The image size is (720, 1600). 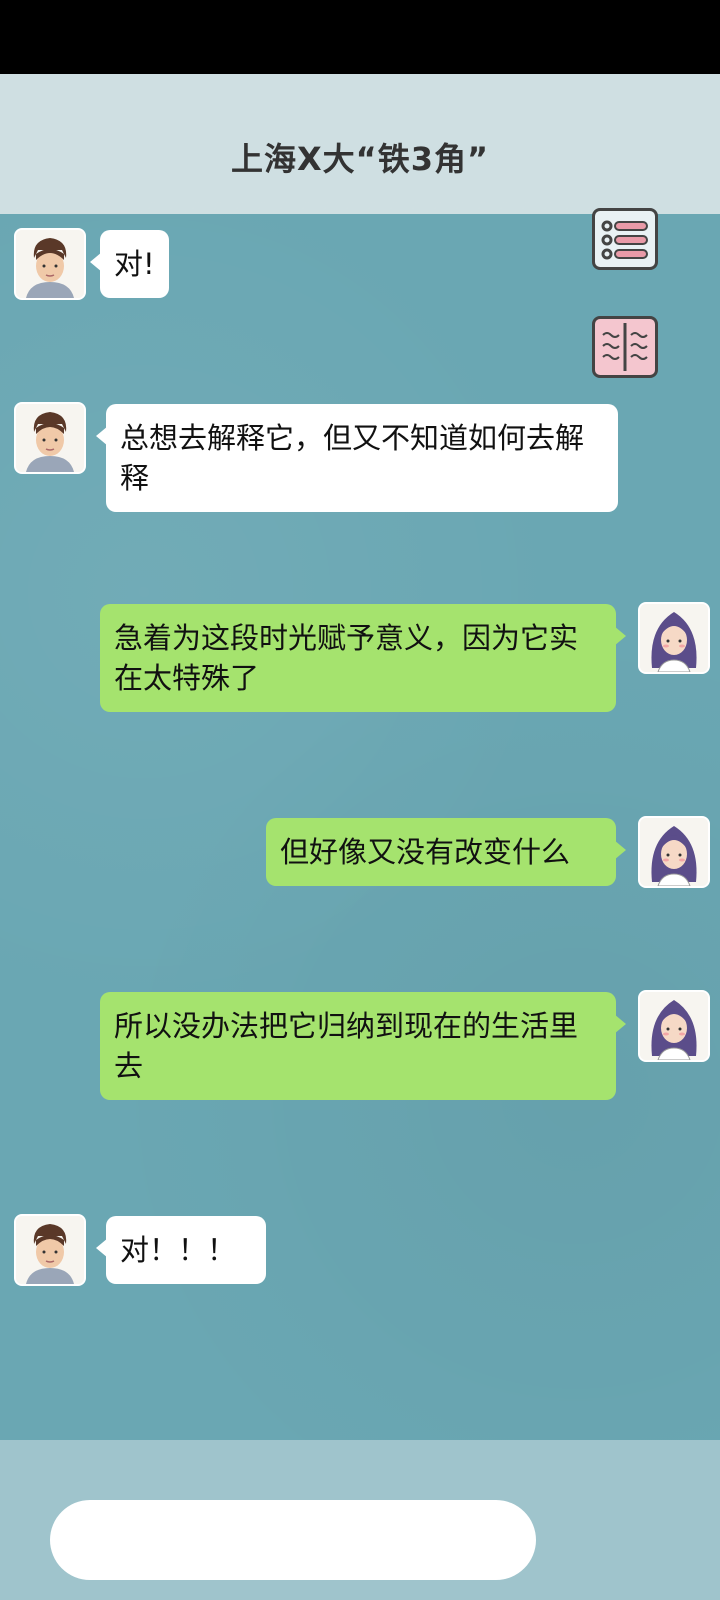 I want to click on book-button, so click(x=625, y=347).